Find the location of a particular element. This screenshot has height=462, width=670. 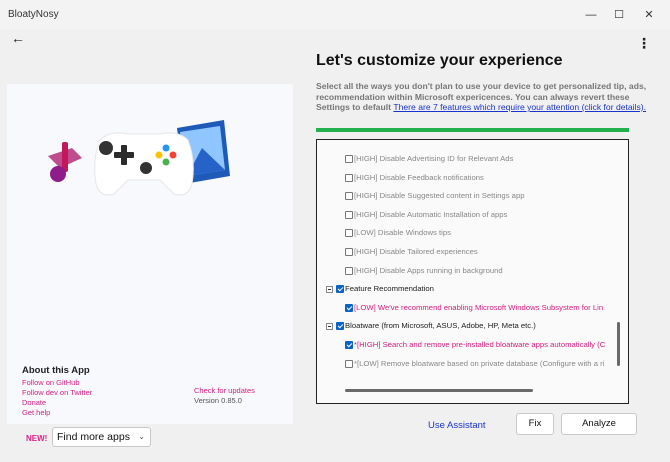

feature-row: Feature Recommendation is located at coordinates (472, 289).